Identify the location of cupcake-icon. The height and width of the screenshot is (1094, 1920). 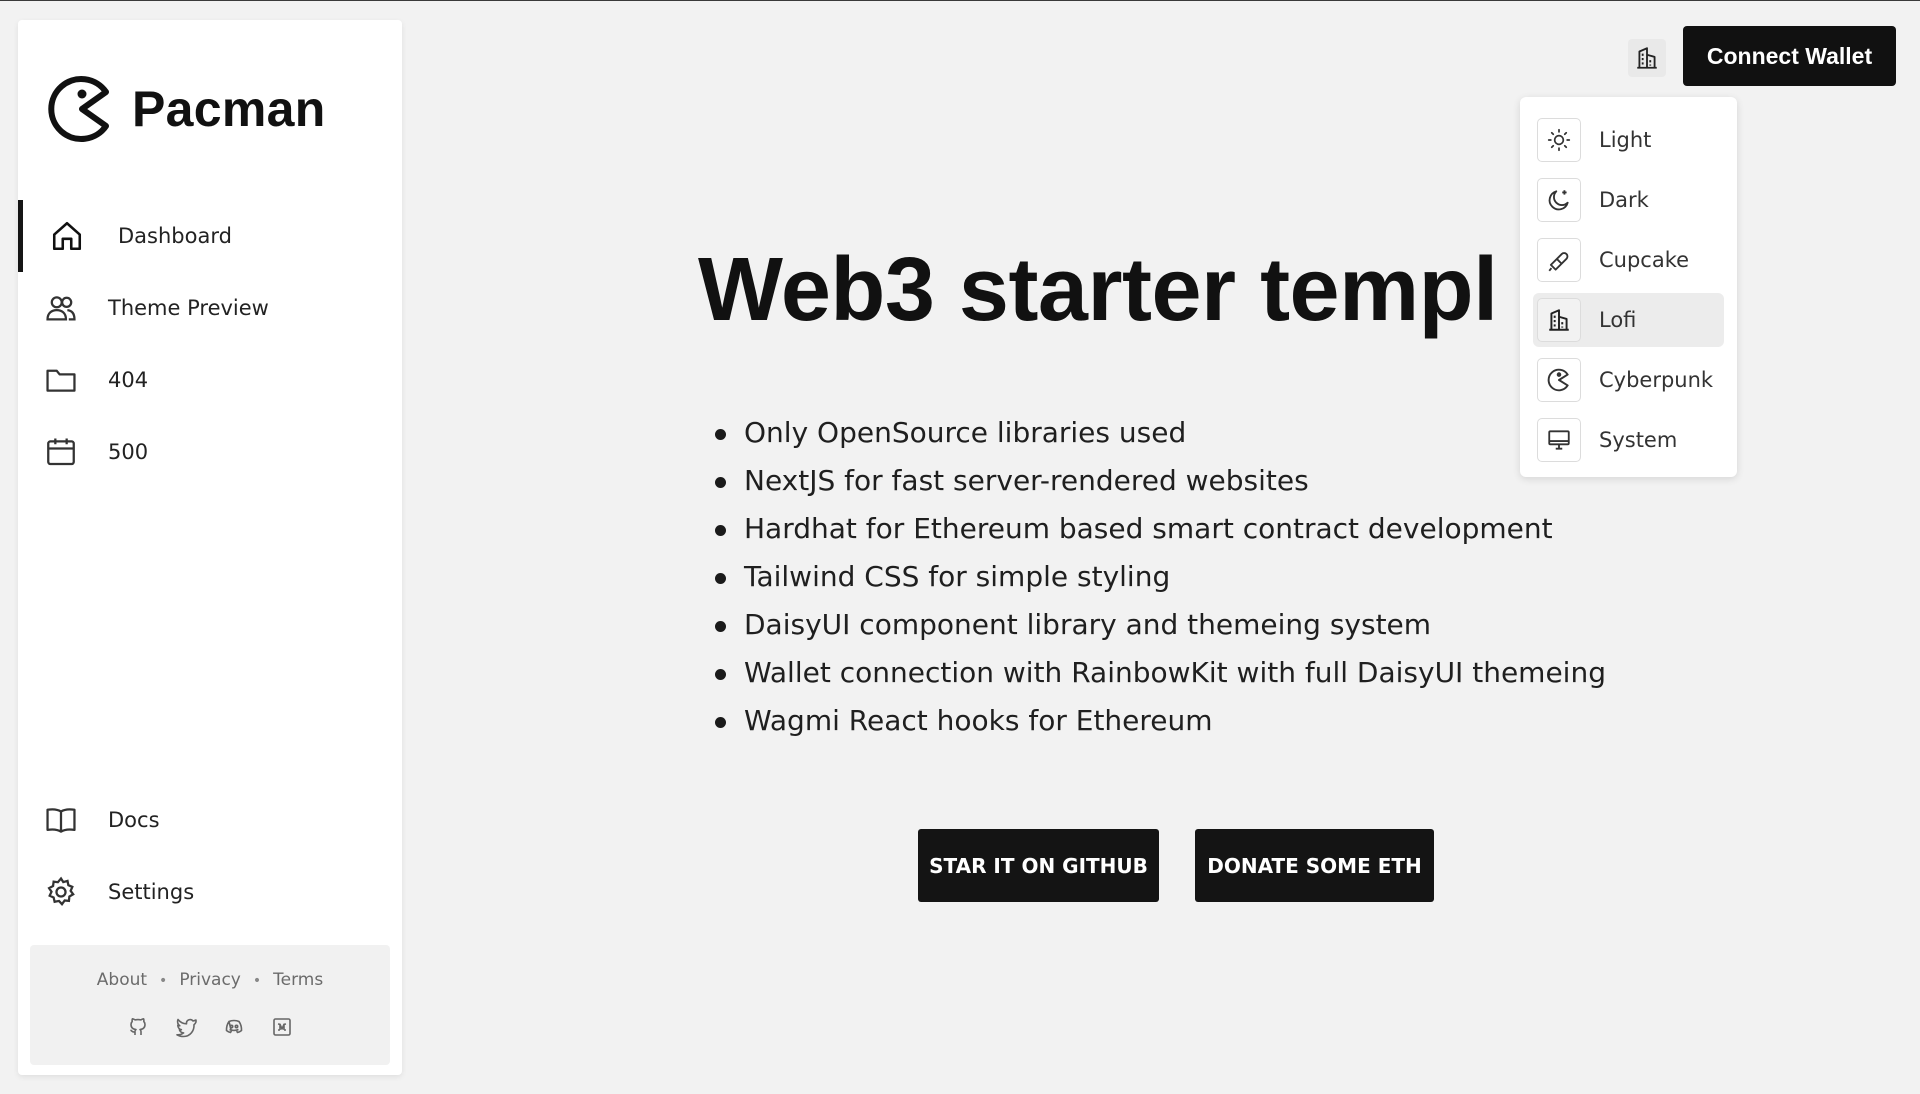
(1559, 260).